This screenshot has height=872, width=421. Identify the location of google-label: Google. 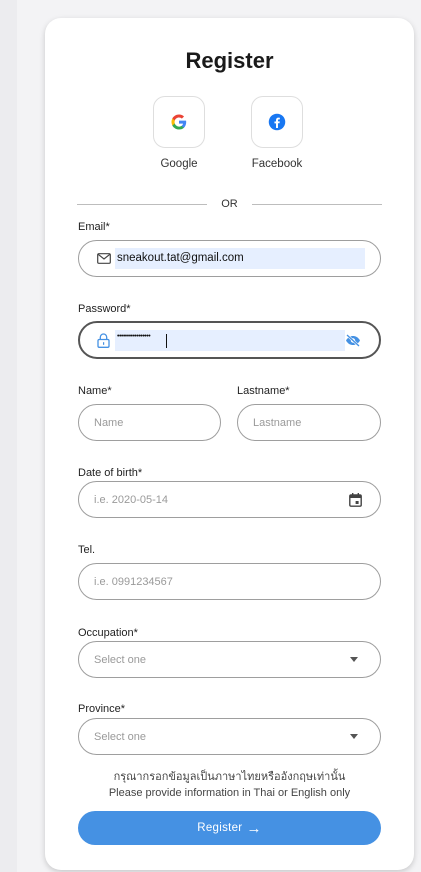
(179, 164).